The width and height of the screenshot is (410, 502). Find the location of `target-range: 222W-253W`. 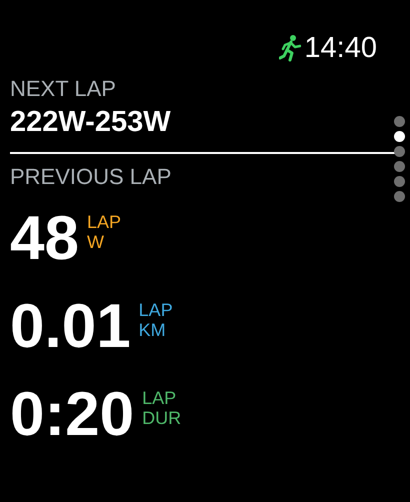

target-range: 222W-253W is located at coordinates (90, 122).